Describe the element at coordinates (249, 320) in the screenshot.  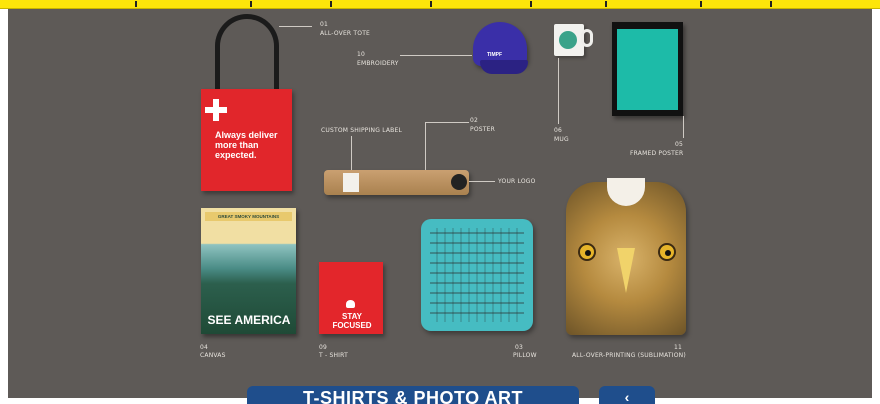
I see `canvas-title: SEE AMERICA` at that location.